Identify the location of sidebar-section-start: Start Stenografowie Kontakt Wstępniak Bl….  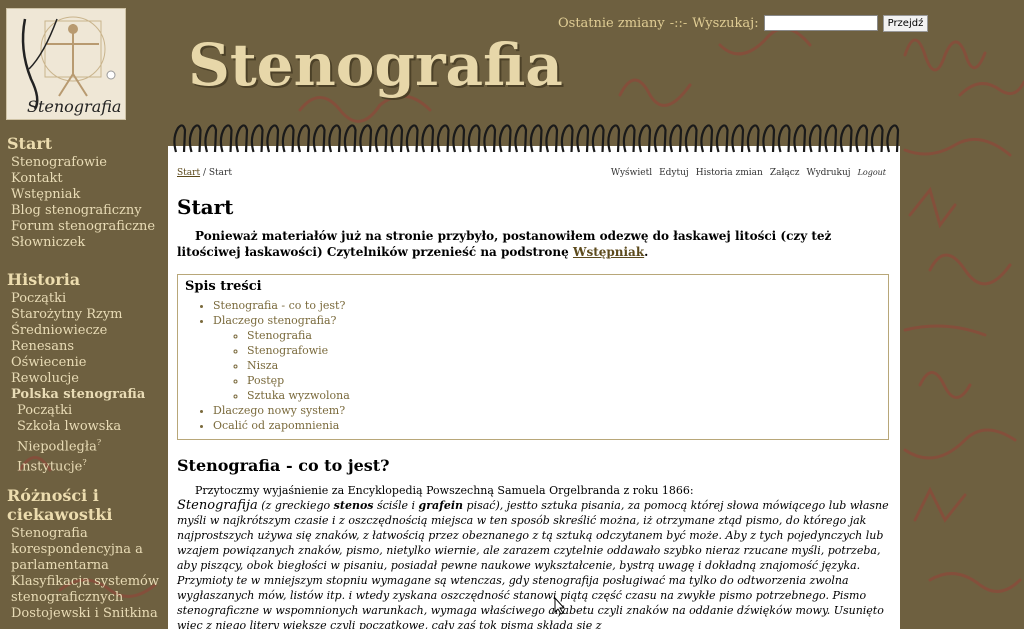
(81, 192).